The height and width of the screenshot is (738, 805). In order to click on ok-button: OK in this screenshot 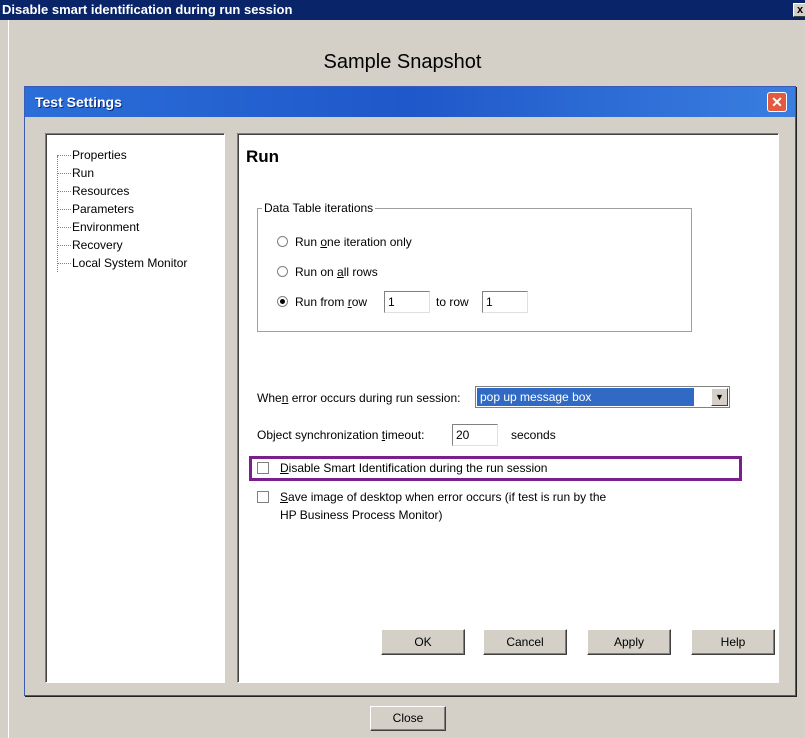, I will do `click(423, 642)`.